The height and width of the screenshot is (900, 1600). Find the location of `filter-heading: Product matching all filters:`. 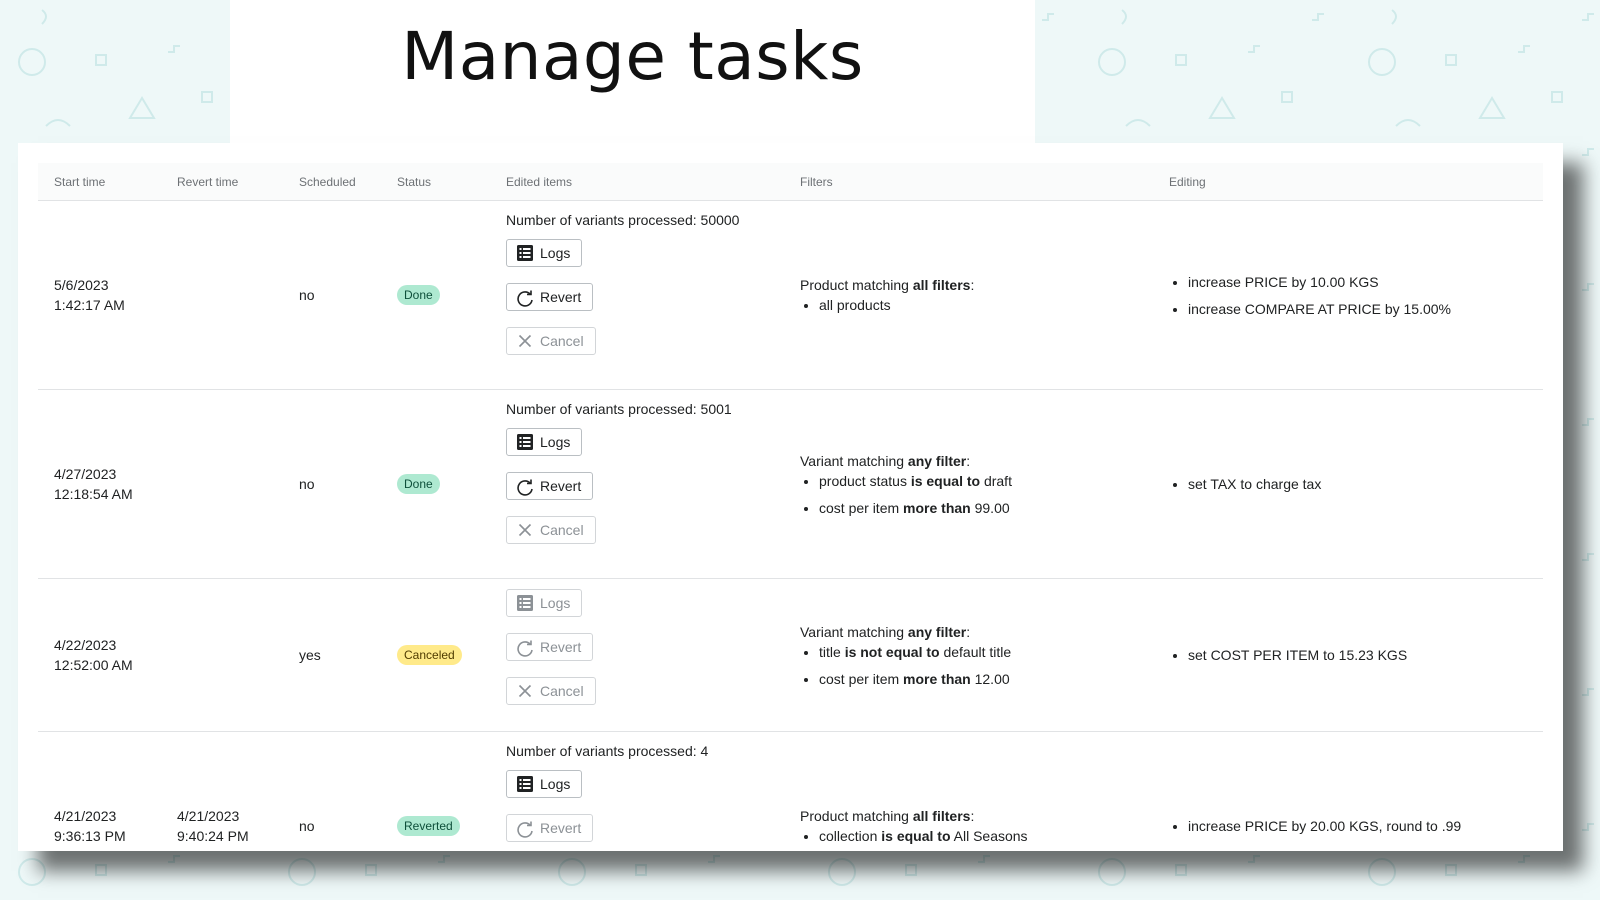

filter-heading: Product matching all filters: is located at coordinates (976, 285).